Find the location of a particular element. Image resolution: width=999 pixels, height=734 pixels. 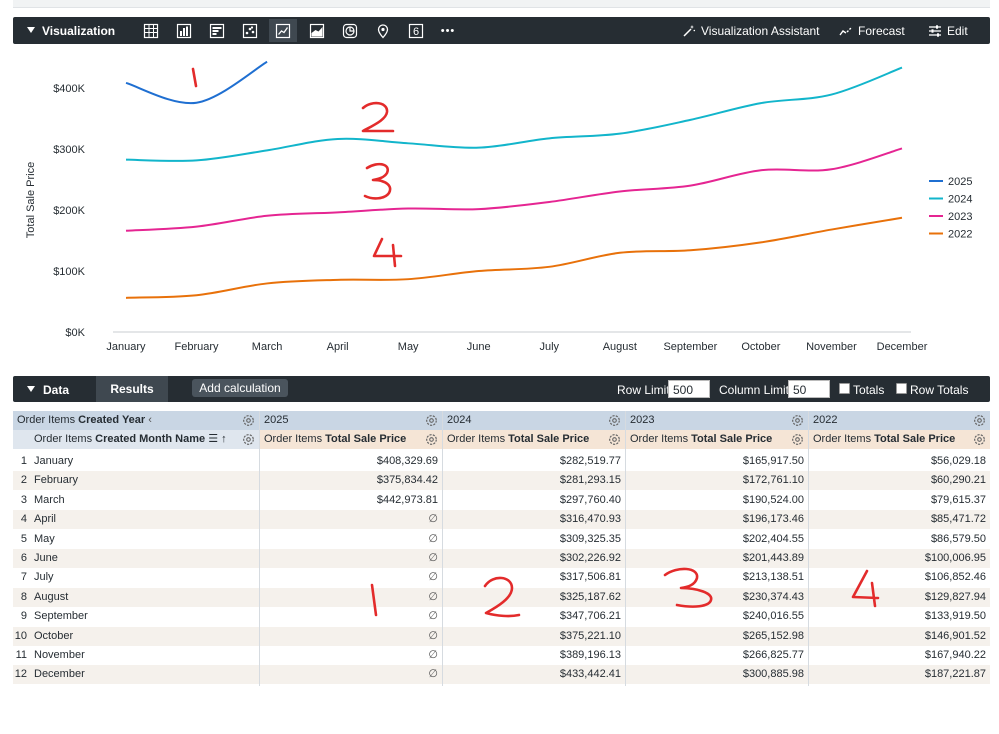

measure-header-name: Total Sale Price is located at coordinates (549, 439).